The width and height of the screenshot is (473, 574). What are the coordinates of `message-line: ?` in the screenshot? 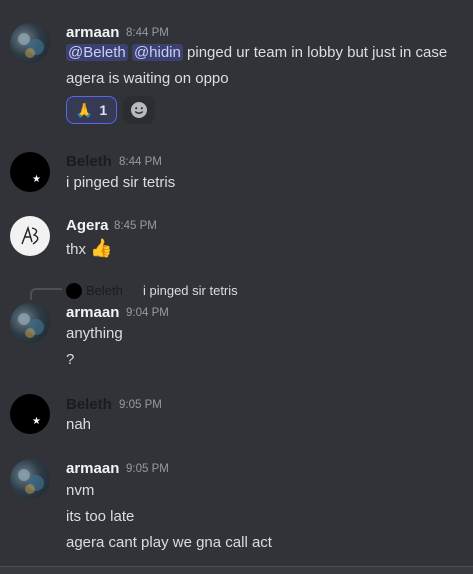 It's located at (70, 359).